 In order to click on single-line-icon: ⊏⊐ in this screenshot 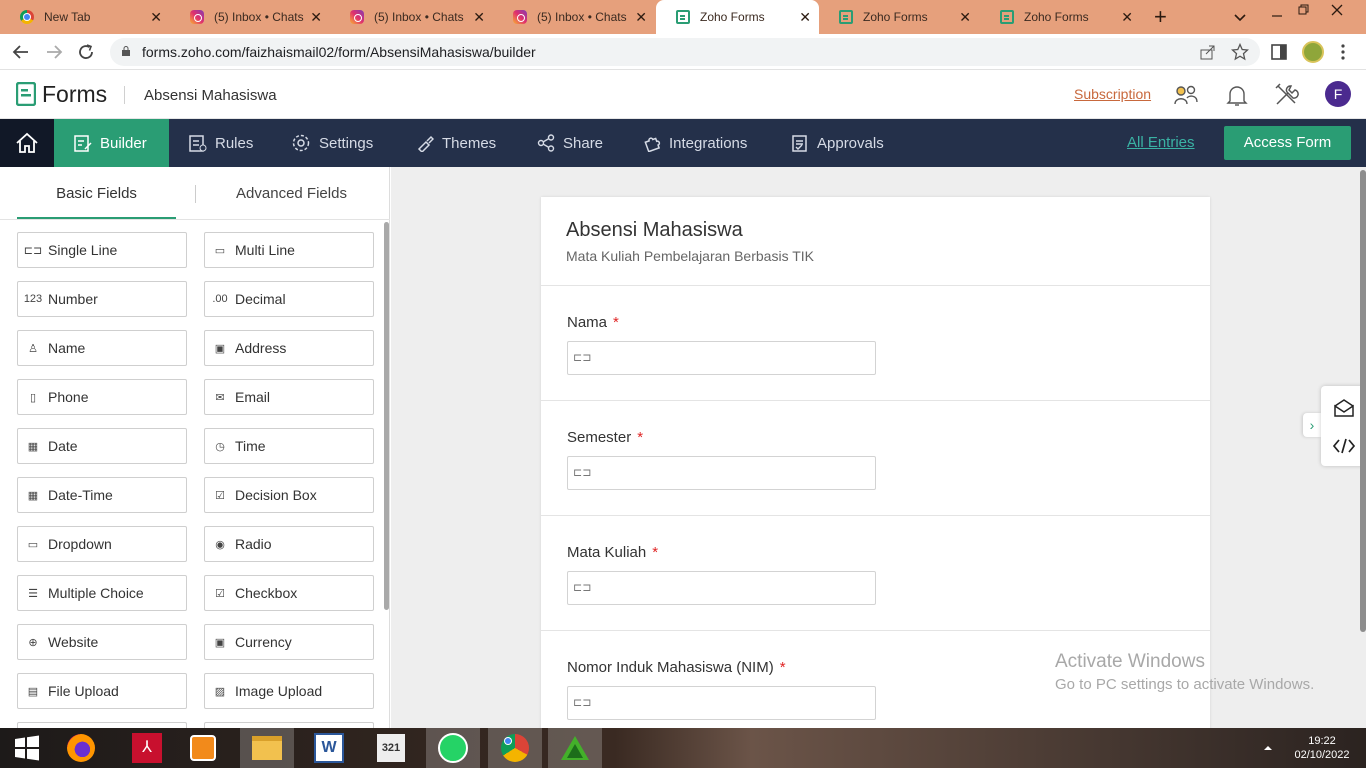, I will do `click(582, 703)`.